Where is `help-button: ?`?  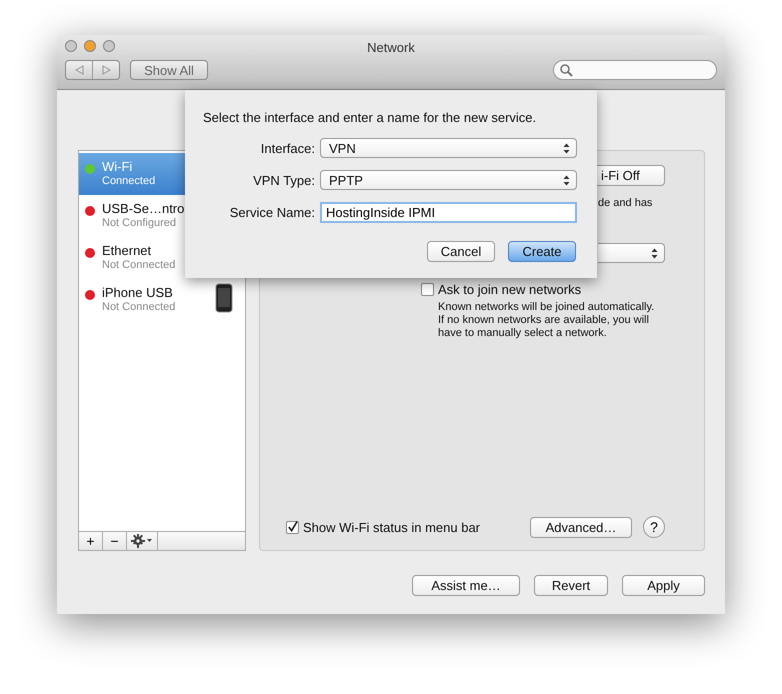 help-button: ? is located at coordinates (654, 527).